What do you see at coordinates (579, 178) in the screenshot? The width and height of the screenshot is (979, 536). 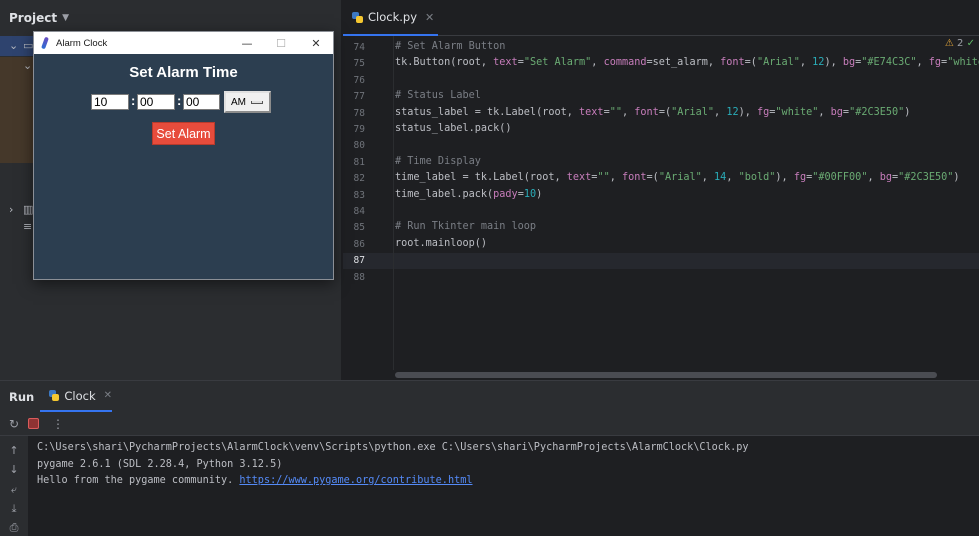 I see `code-token: text` at bounding box center [579, 178].